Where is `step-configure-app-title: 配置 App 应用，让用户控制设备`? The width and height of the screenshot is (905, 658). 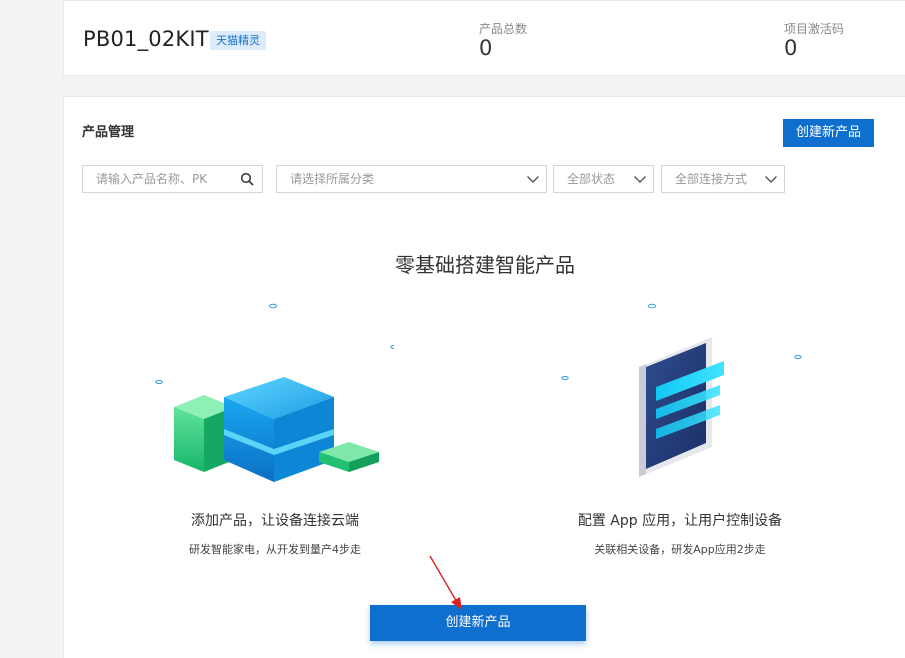 step-configure-app-title: 配置 App 应用，让用户控制设备 is located at coordinates (680, 521).